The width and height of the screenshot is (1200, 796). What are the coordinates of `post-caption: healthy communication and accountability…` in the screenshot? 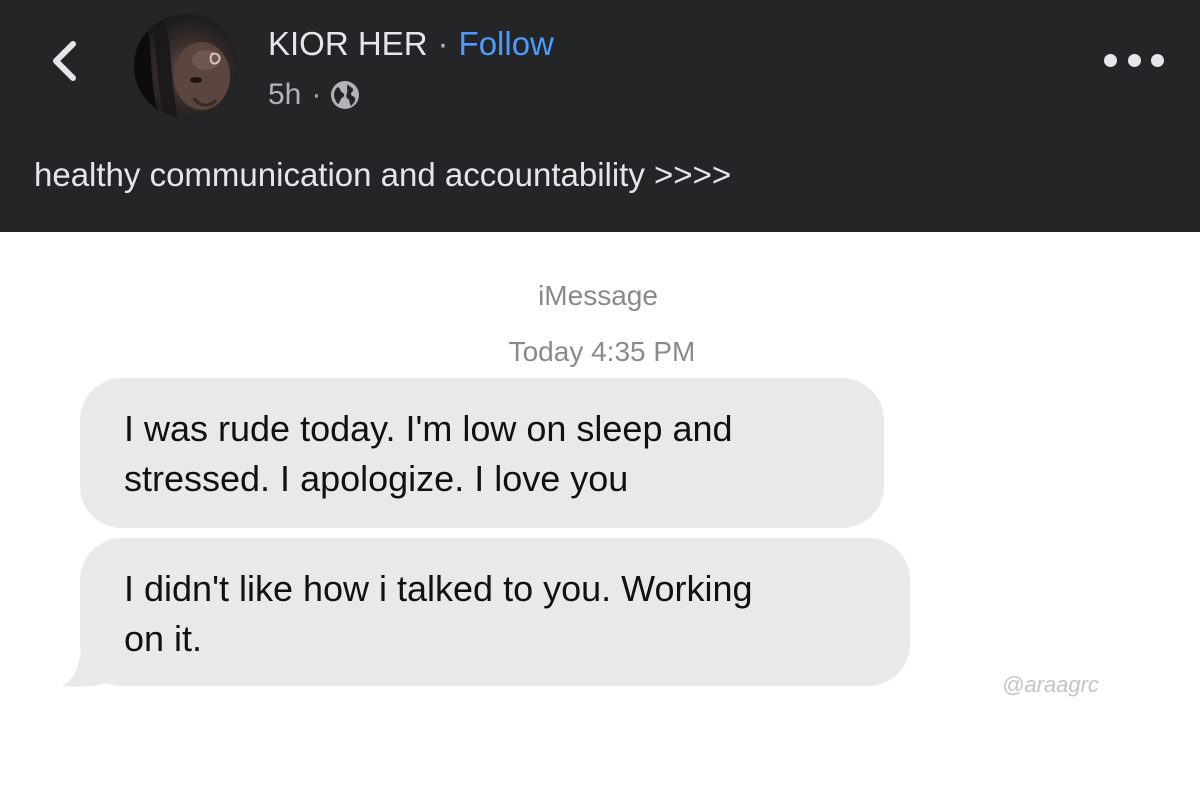 It's located at (383, 174).